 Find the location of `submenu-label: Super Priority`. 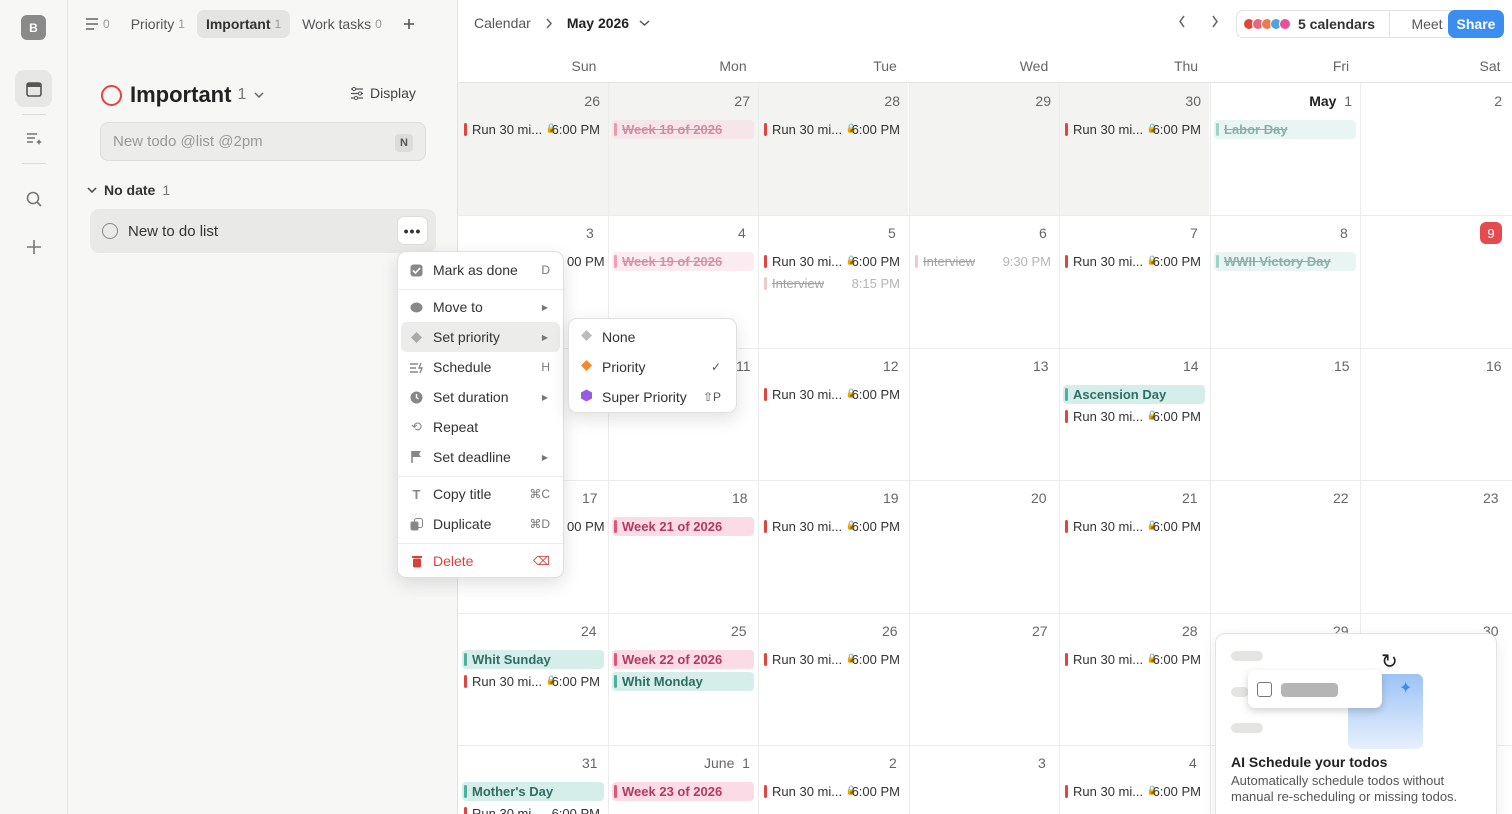

submenu-label: Super Priority is located at coordinates (644, 396).